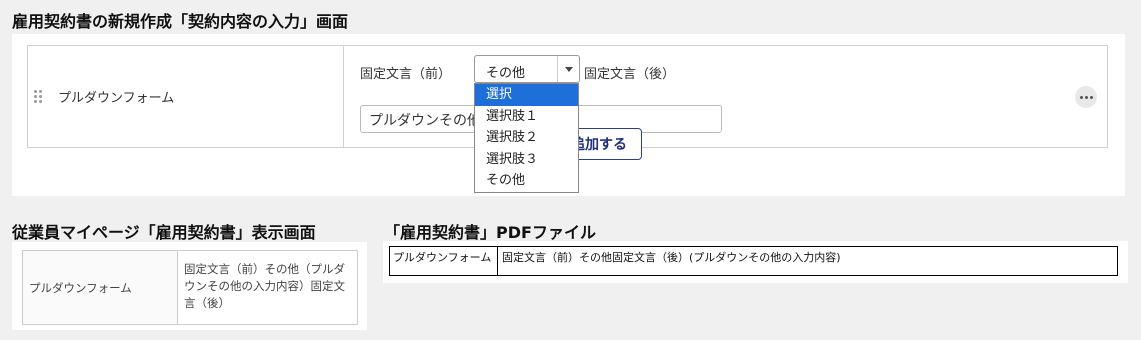 Image resolution: width=1141 pixels, height=340 pixels. What do you see at coordinates (526, 160) in the screenshot?
I see `option-item: 選択肢３` at bounding box center [526, 160].